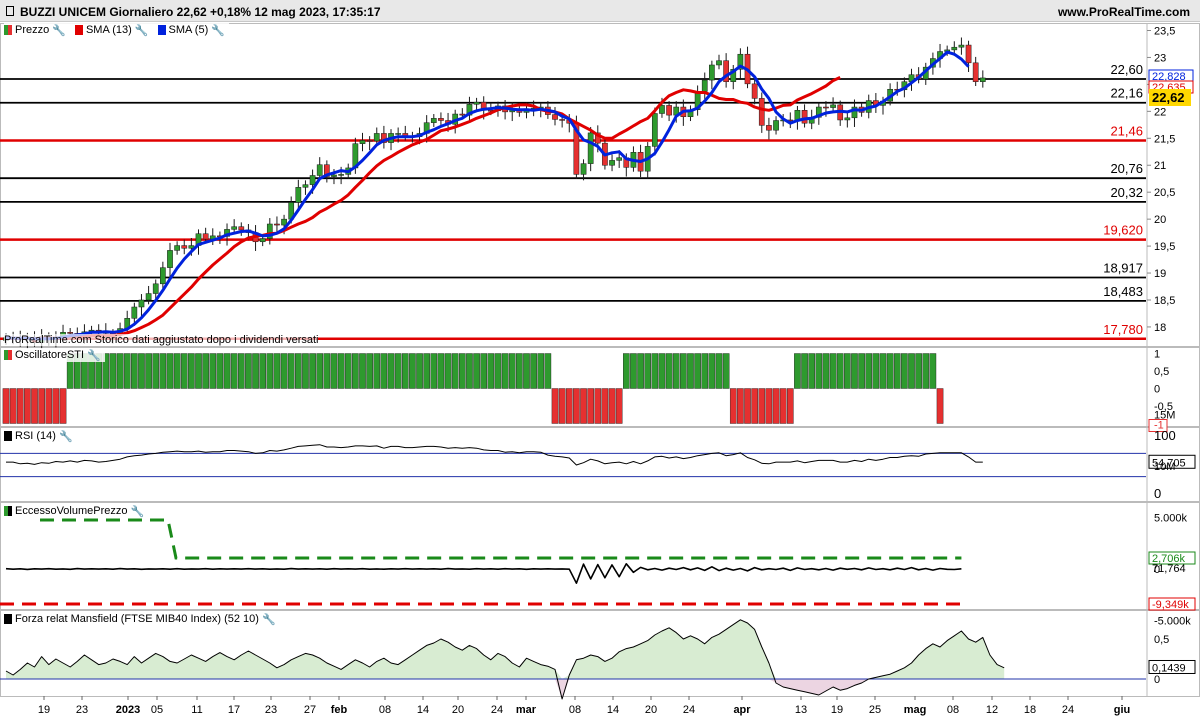 This screenshot has width=1200, height=720. Describe the element at coordinates (1168, 97) in the screenshot. I see `last-price-label: 22,62` at that location.